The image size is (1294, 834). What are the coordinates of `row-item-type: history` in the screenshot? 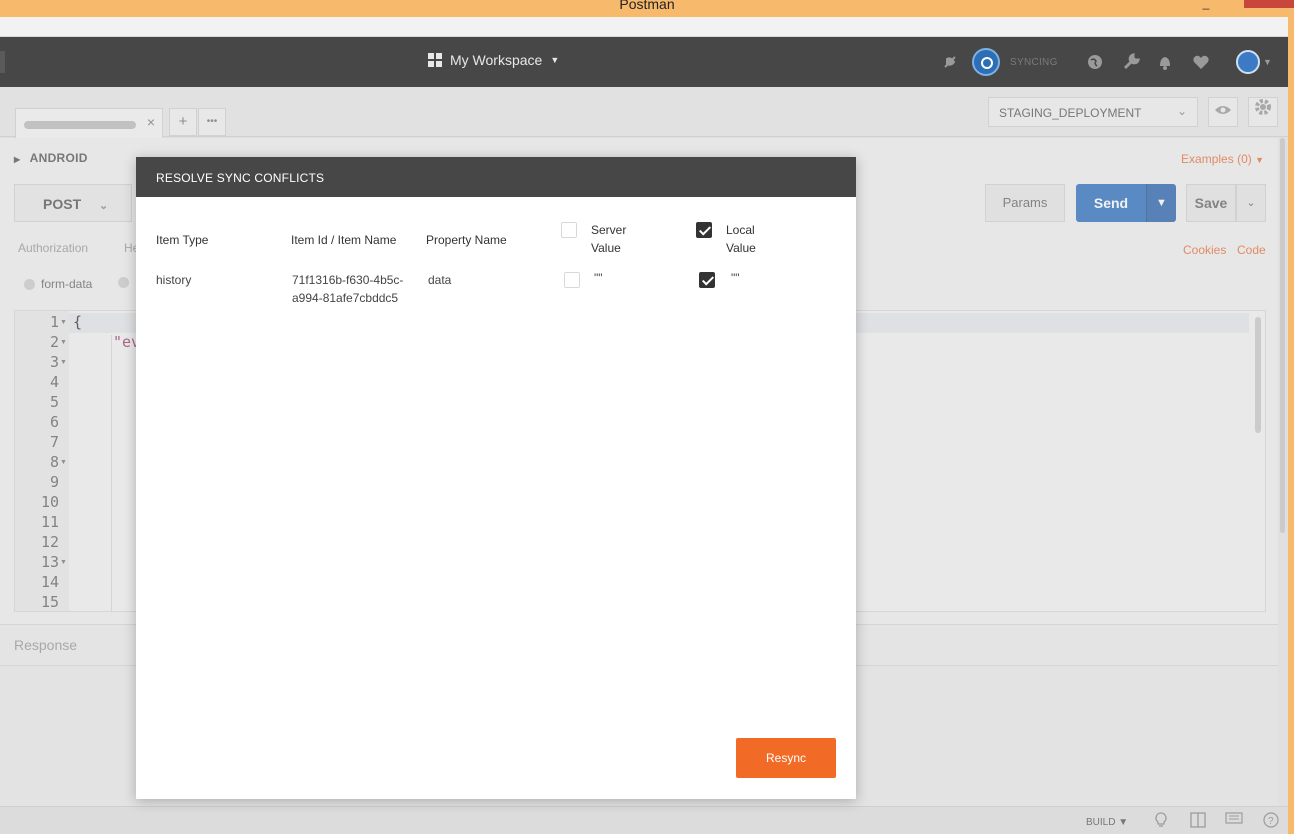 It's located at (174, 280).